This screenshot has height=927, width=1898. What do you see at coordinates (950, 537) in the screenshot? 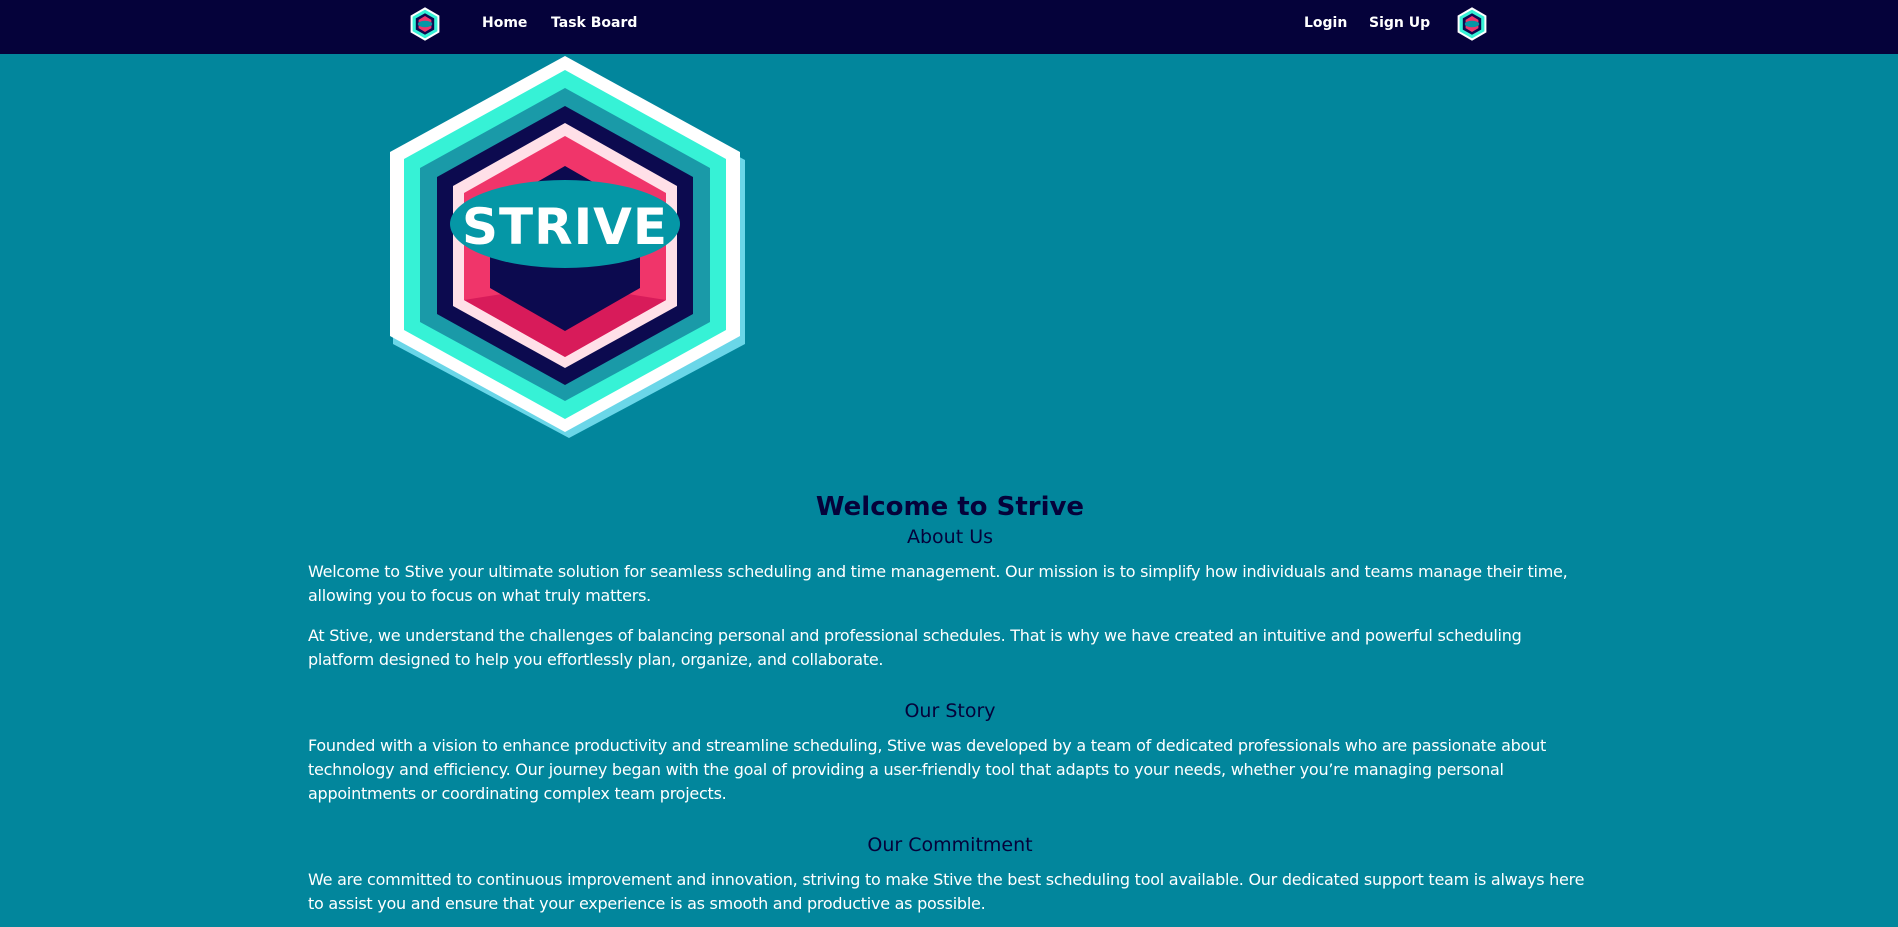
I see `section-title-about-us: About Us` at bounding box center [950, 537].